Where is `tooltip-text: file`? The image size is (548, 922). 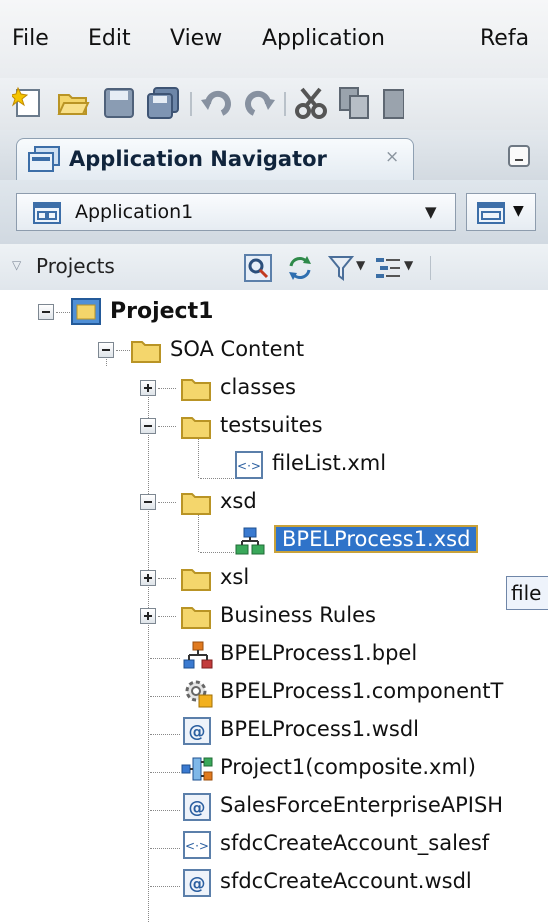 tooltip-text: file is located at coordinates (526, 593).